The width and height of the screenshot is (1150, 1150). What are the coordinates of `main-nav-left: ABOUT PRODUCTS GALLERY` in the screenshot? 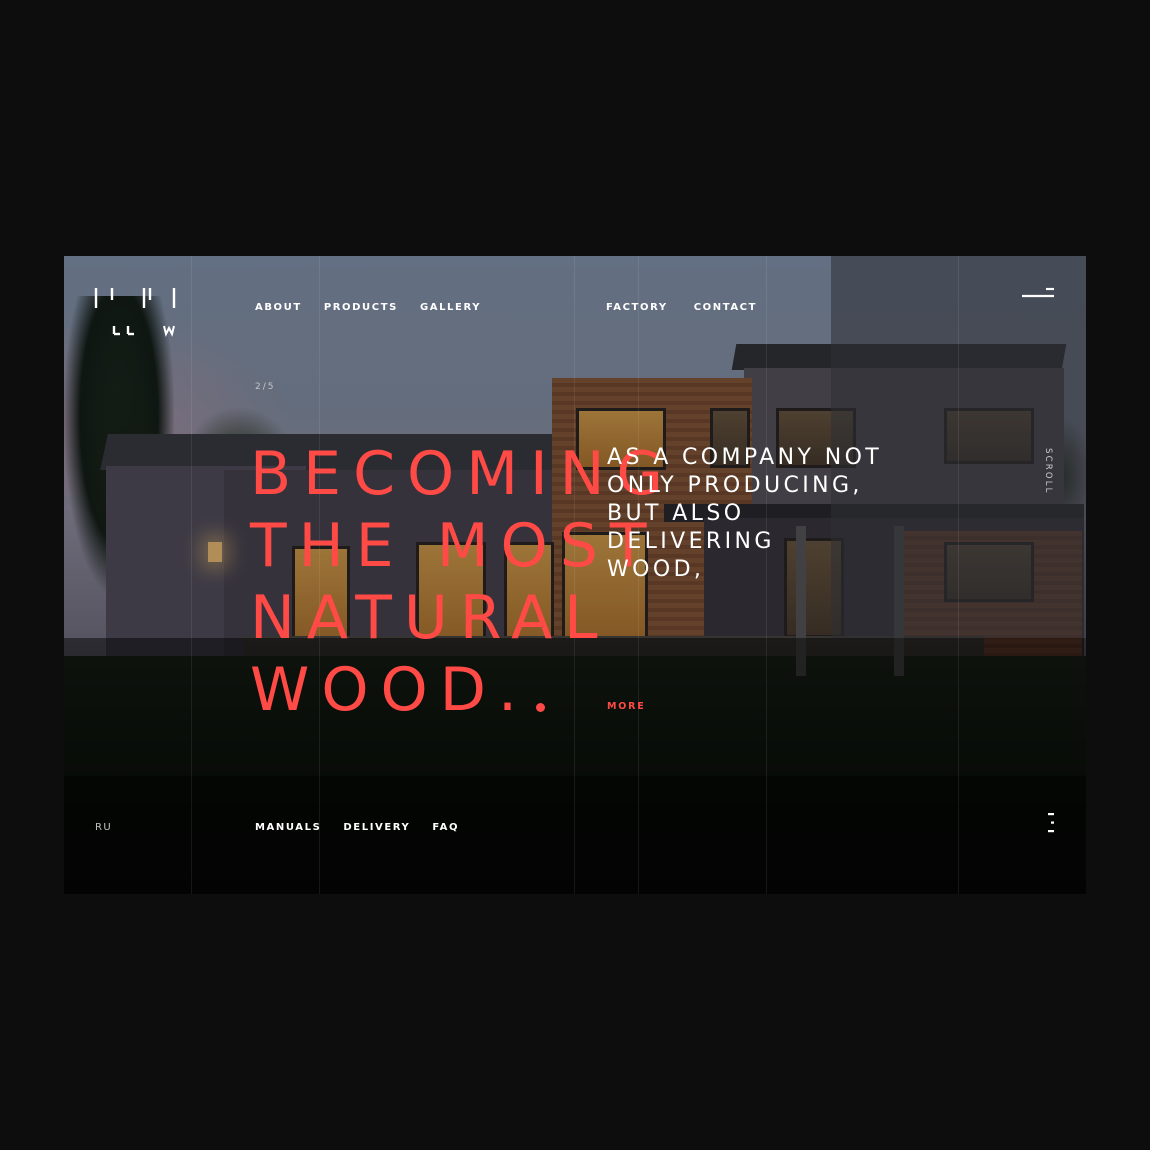 It's located at (368, 307).